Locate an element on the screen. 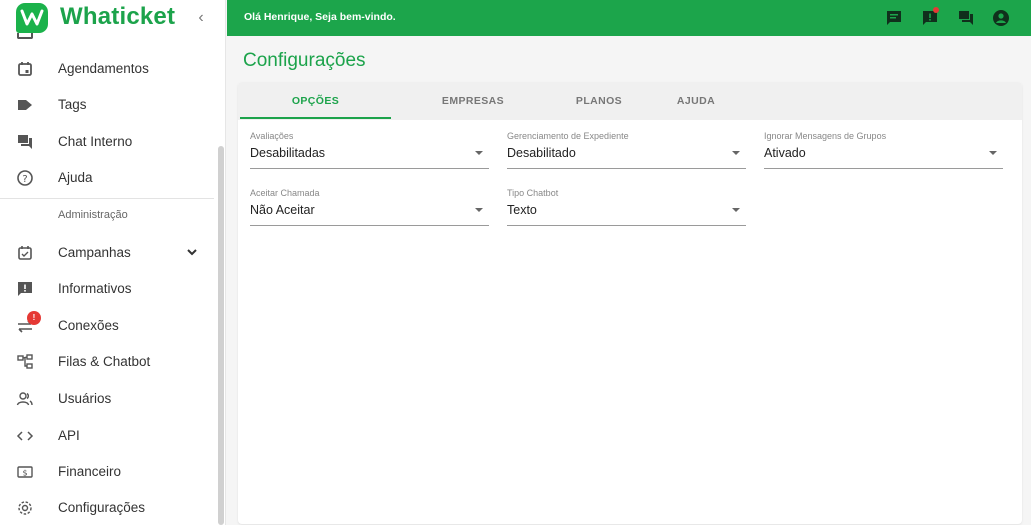  page-title: Configurações is located at coordinates (304, 60).